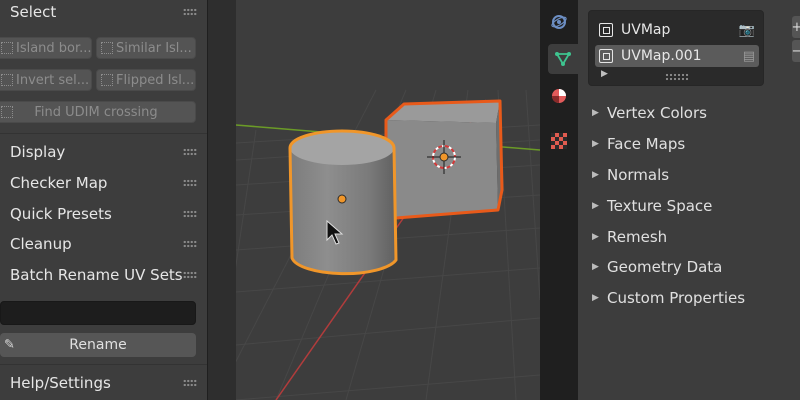  Describe the element at coordinates (749, 56) in the screenshot. I see `camera-icon: ▤` at that location.